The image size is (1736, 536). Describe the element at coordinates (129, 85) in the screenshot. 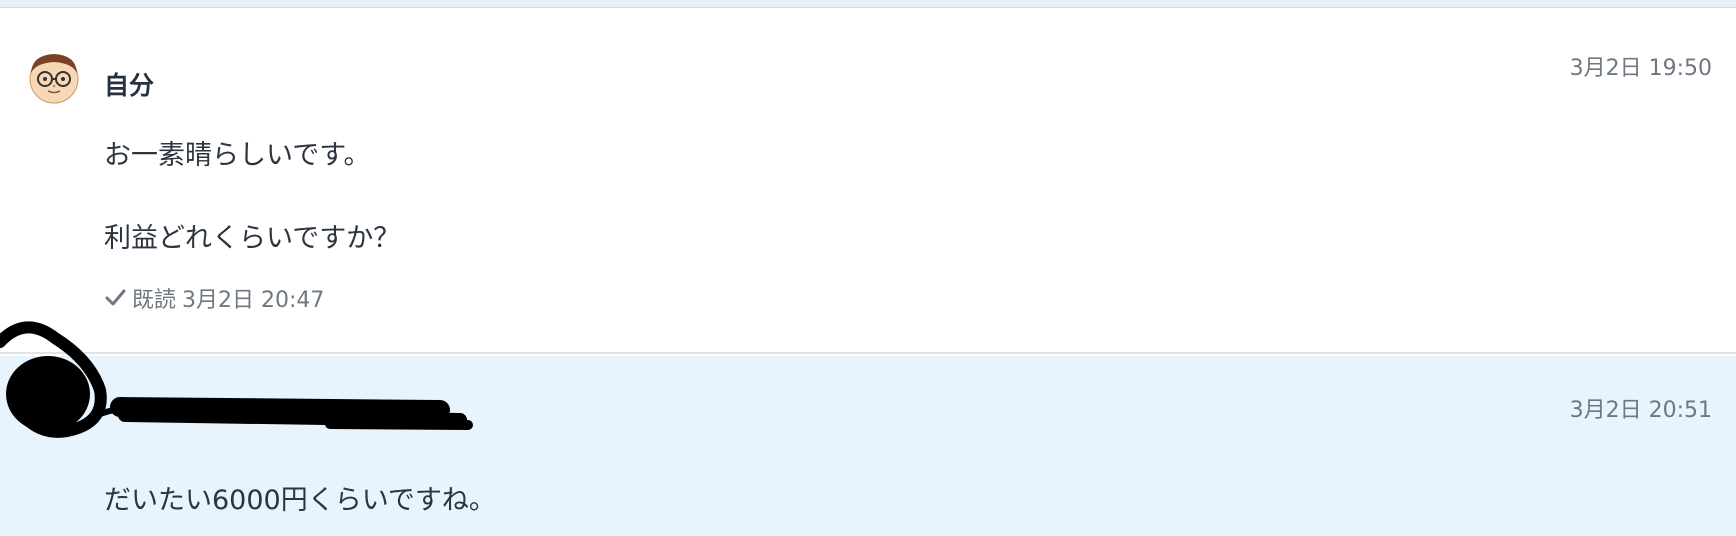

I see `sender-name: 自分` at that location.